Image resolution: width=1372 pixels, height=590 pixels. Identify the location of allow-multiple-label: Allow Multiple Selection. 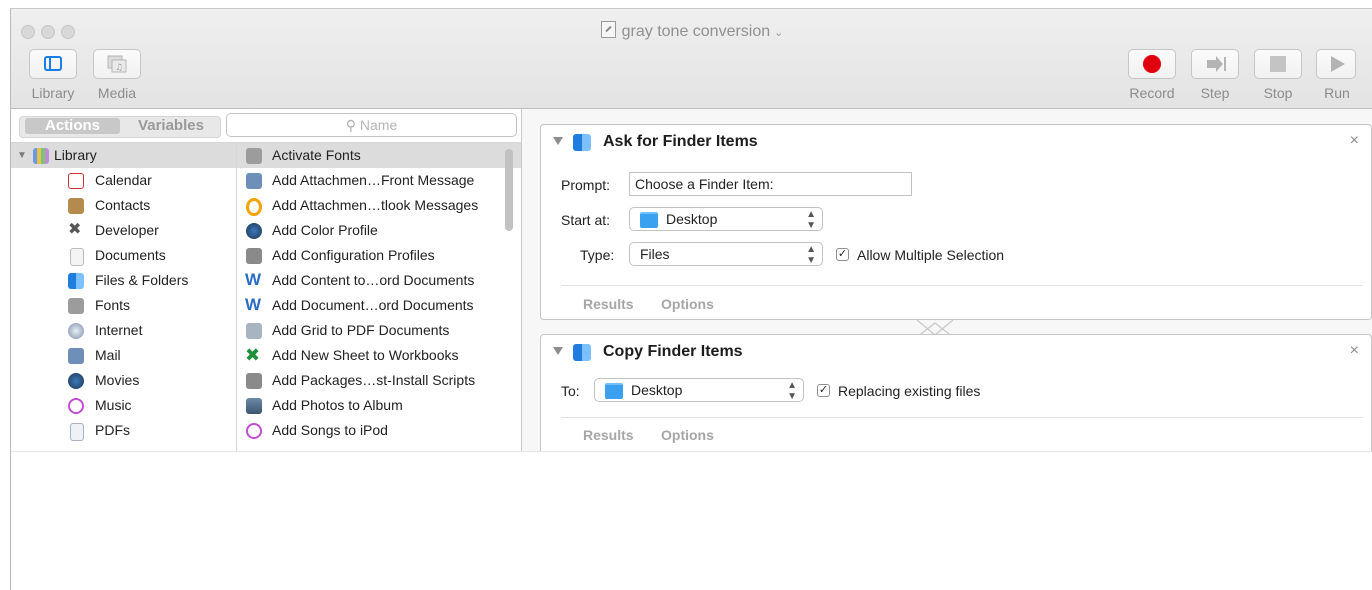
(931, 255).